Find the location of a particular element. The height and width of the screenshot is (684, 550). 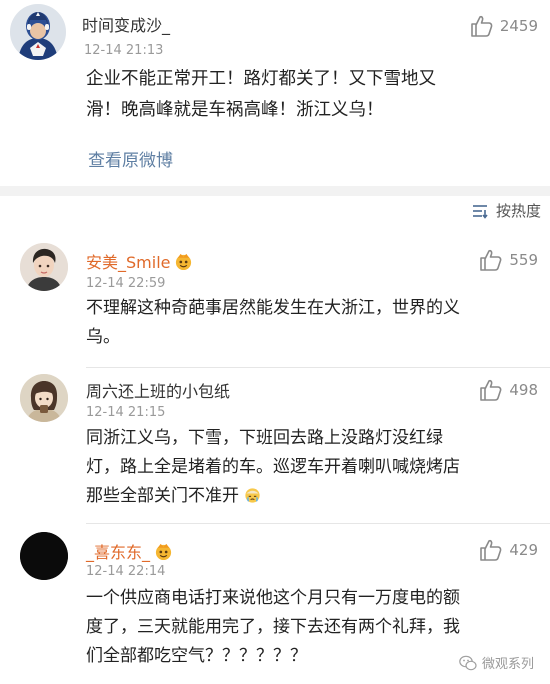

watermark-text: 微观系列 is located at coordinates (507, 664).